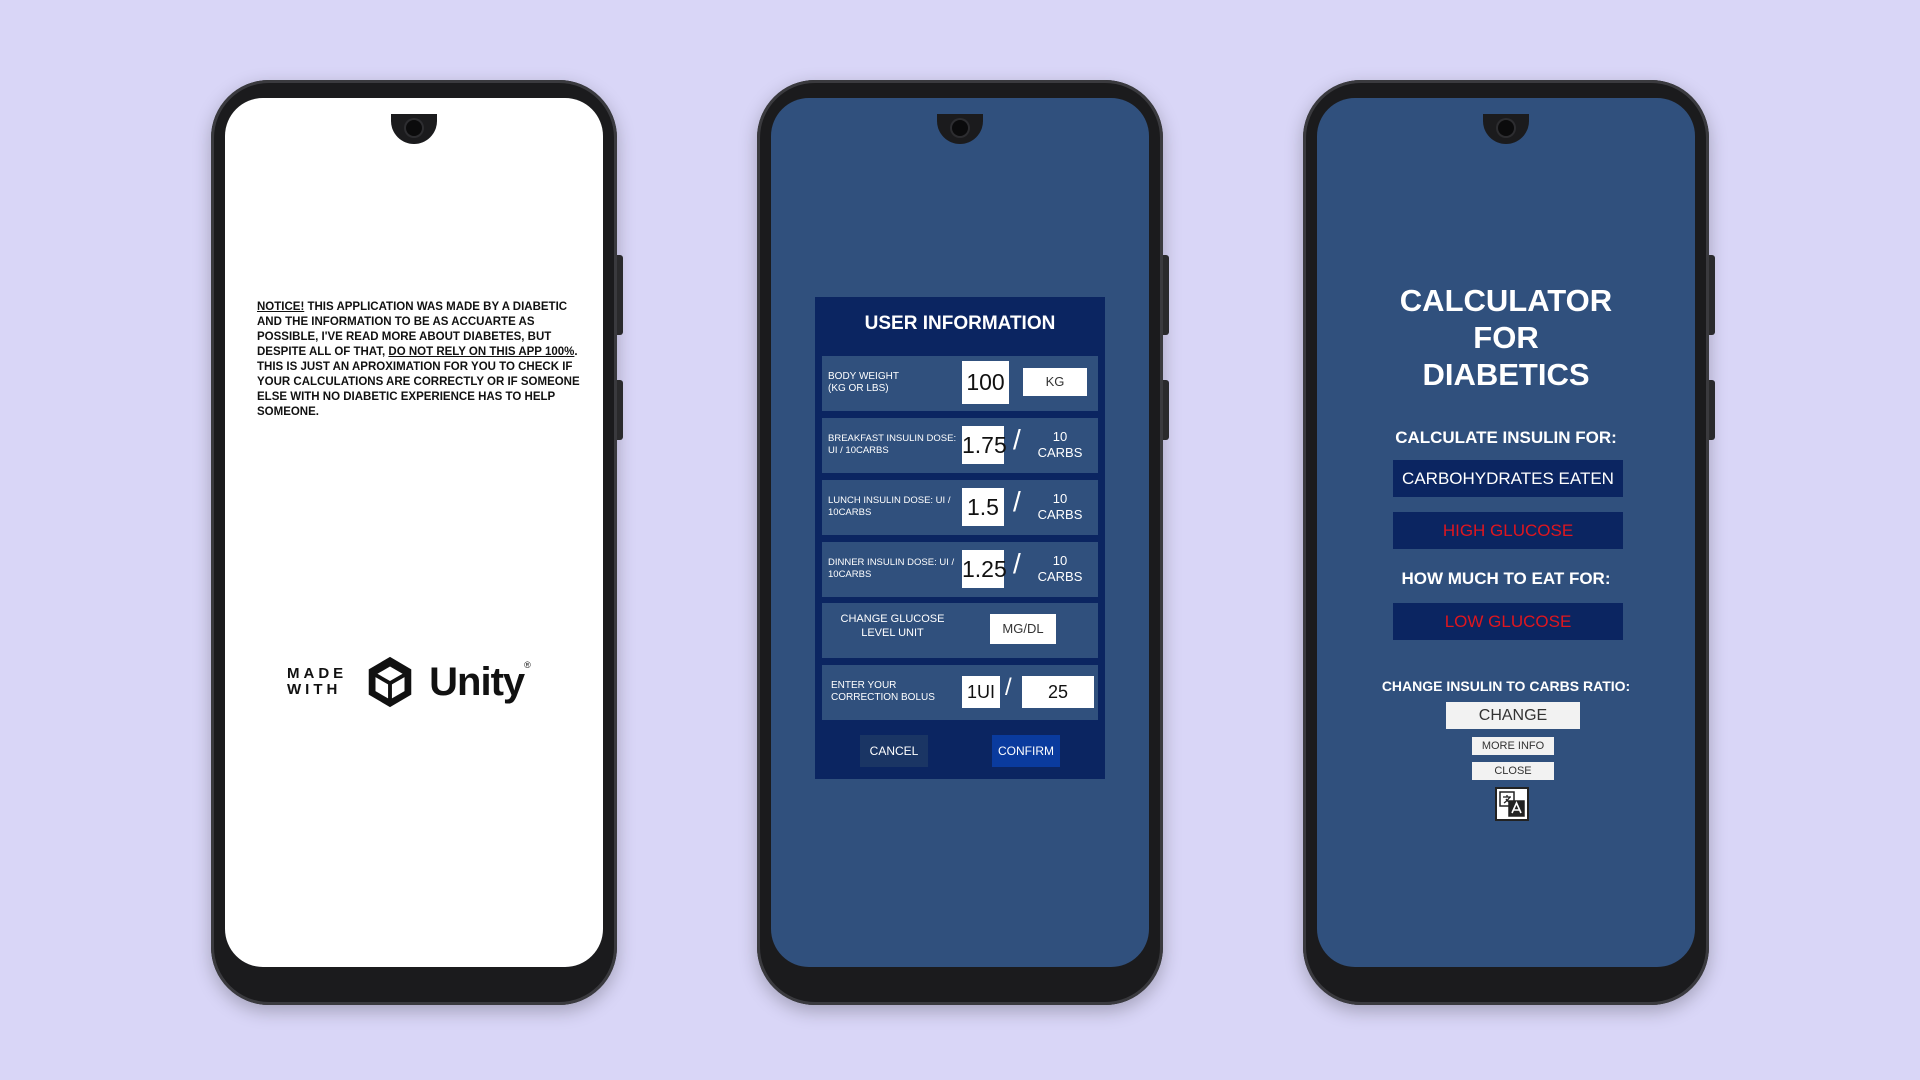  What do you see at coordinates (892, 438) in the screenshot?
I see `breakfast-label-line1: BREAKFAST INSULIN DOSE:` at bounding box center [892, 438].